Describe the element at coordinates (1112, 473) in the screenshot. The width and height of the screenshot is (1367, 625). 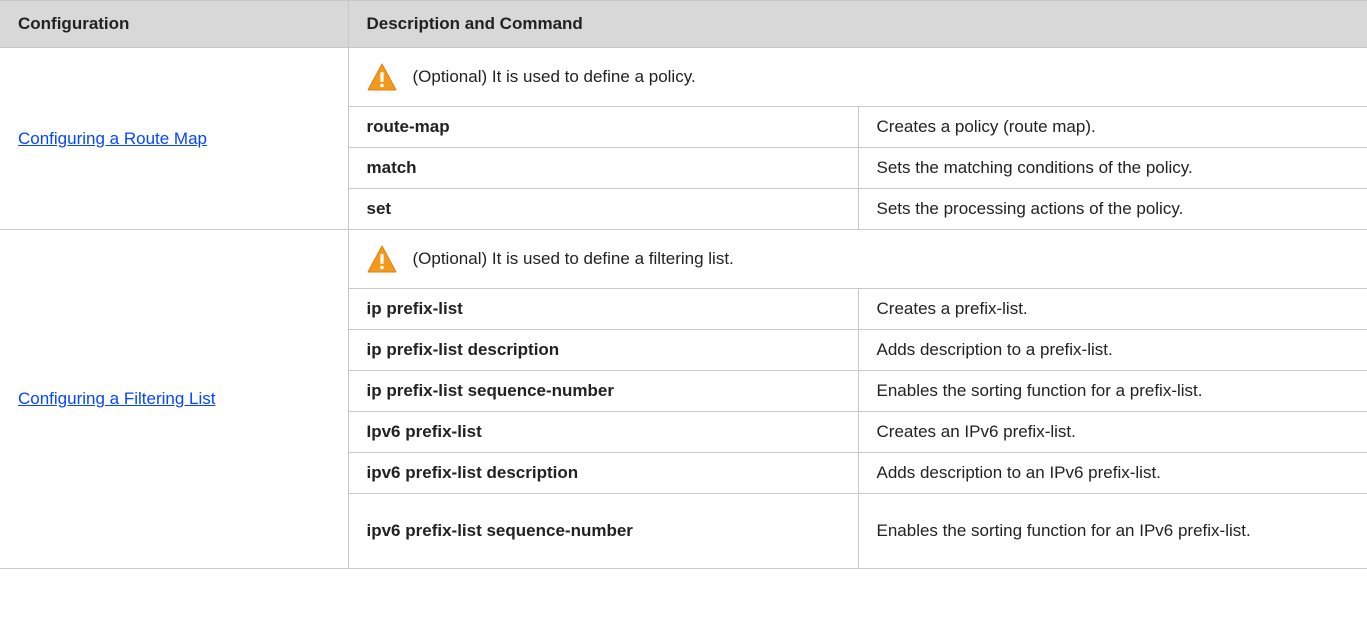
I see `command-description-cell: Adds description to an IPv6 prefix-list.` at that location.